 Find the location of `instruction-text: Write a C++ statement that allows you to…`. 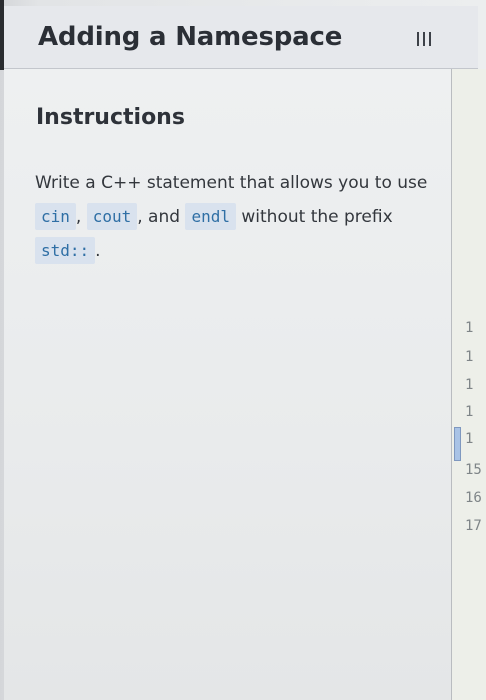

instruction-text: Write a C++ statement that allows you to… is located at coordinates (231, 183).